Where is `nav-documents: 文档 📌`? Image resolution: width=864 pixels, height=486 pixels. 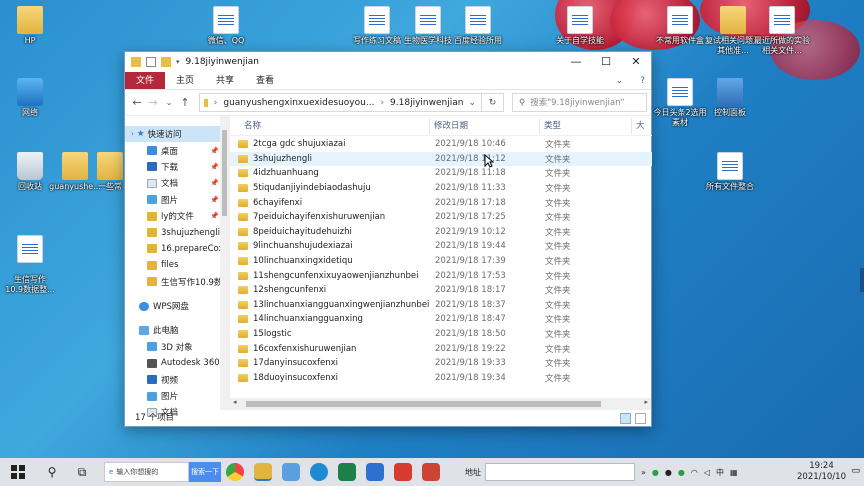
nav-documents: 文档 📌 is located at coordinates (177, 183).